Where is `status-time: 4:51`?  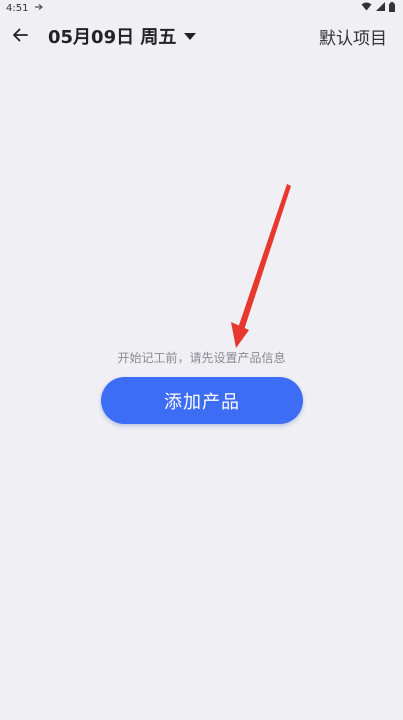 status-time: 4:51 is located at coordinates (17, 8).